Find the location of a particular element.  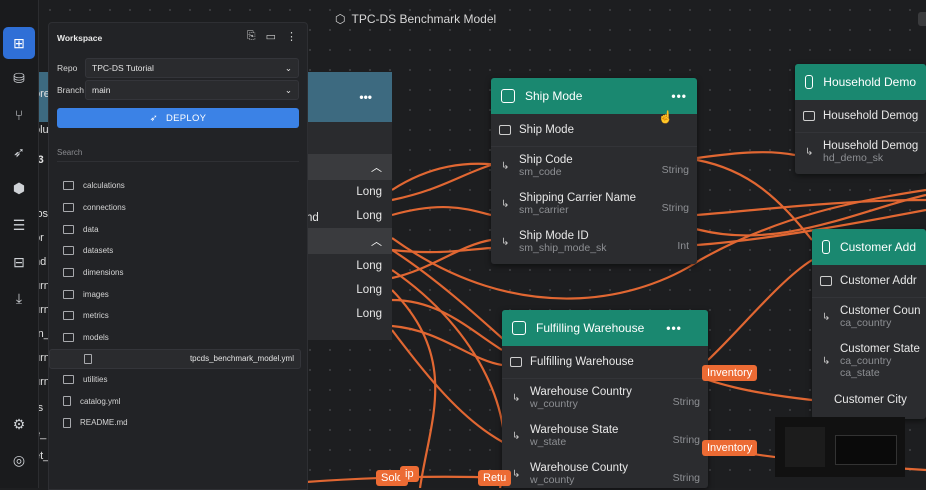

search-input: Search is located at coordinates (178, 152).